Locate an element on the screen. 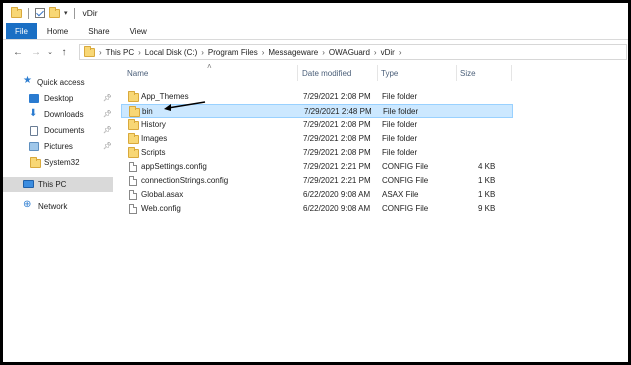  sidebar-item-desktop: Desktop 📌︎ is located at coordinates (58, 98).